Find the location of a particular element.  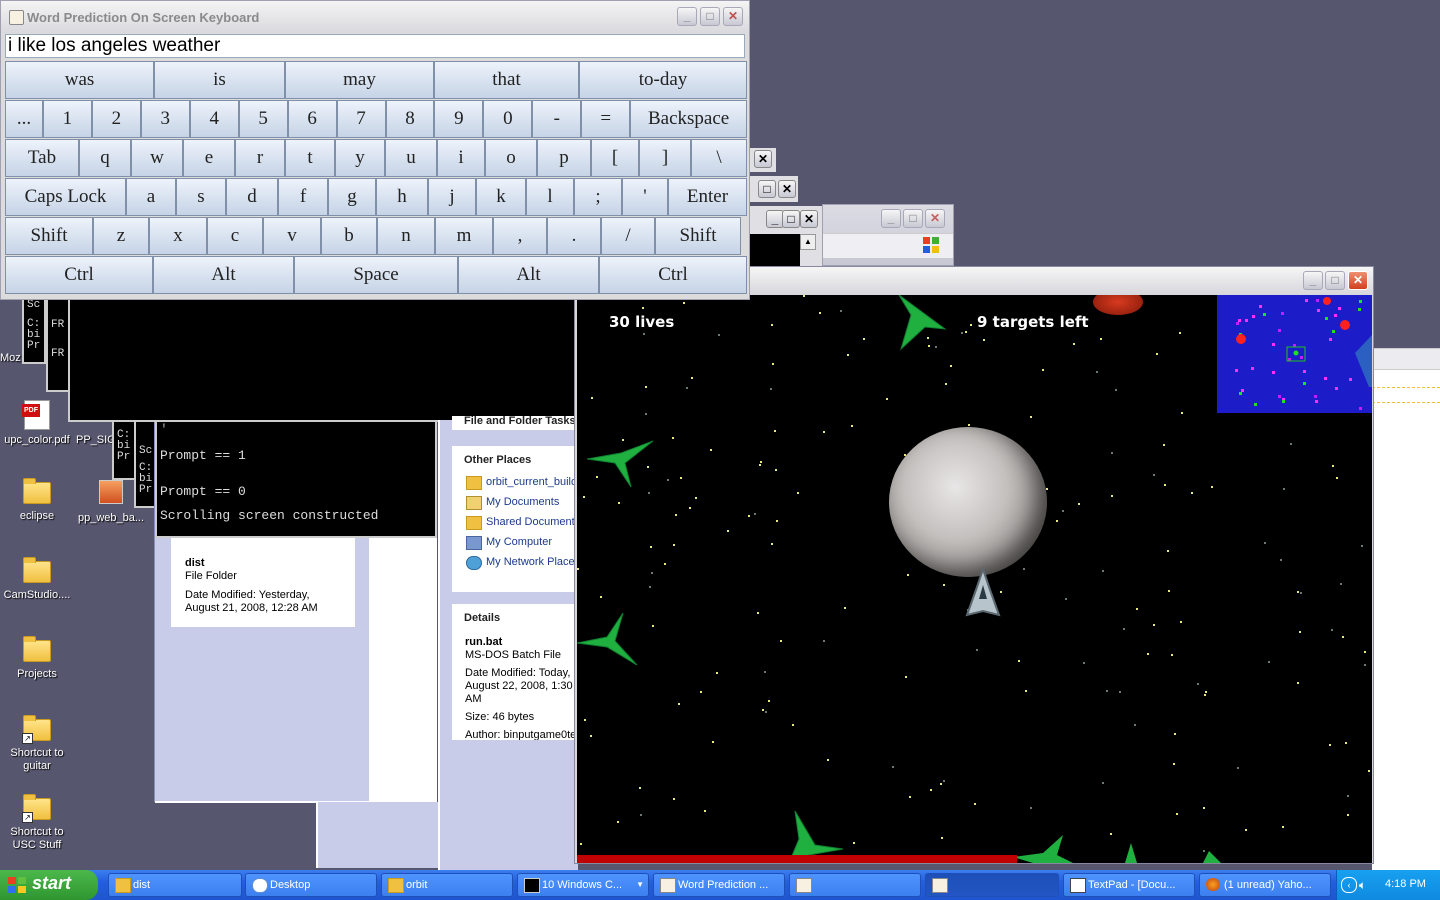

key: e is located at coordinates (209, 158).